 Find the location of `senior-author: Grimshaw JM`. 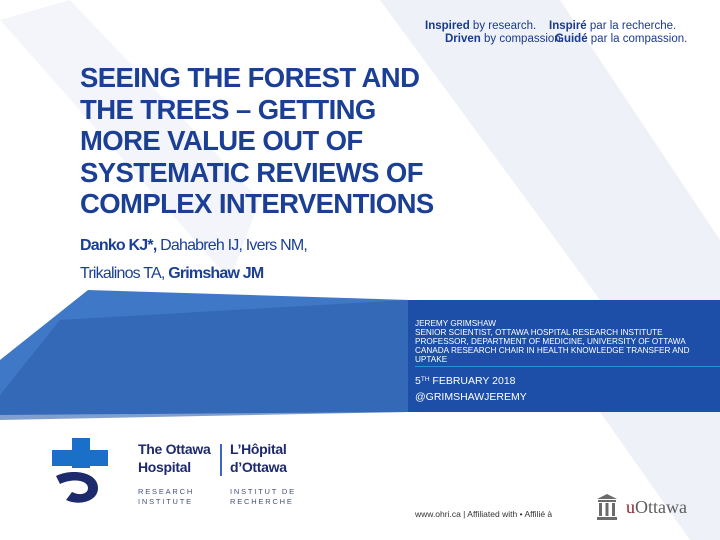

senior-author: Grimshaw JM is located at coordinates (216, 273).